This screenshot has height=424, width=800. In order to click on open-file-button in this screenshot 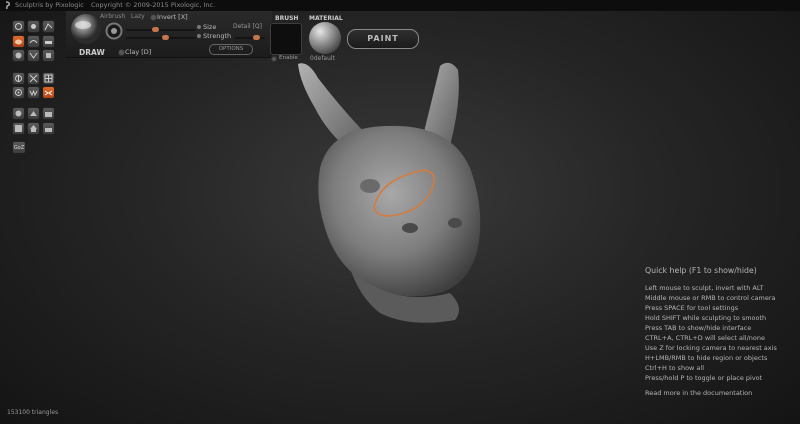, I will do `click(48, 113)`.